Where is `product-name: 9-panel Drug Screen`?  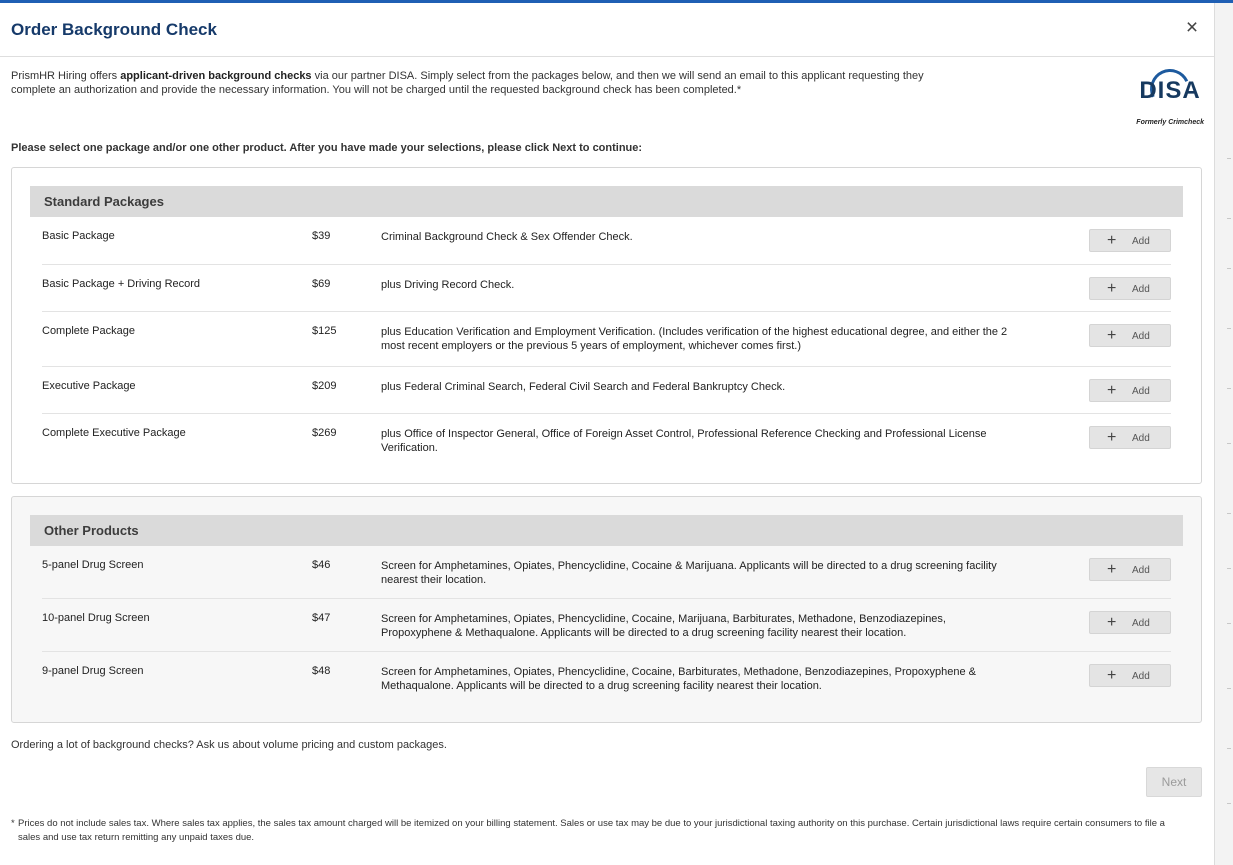
product-name: 9-panel Drug Screen is located at coordinates (93, 671).